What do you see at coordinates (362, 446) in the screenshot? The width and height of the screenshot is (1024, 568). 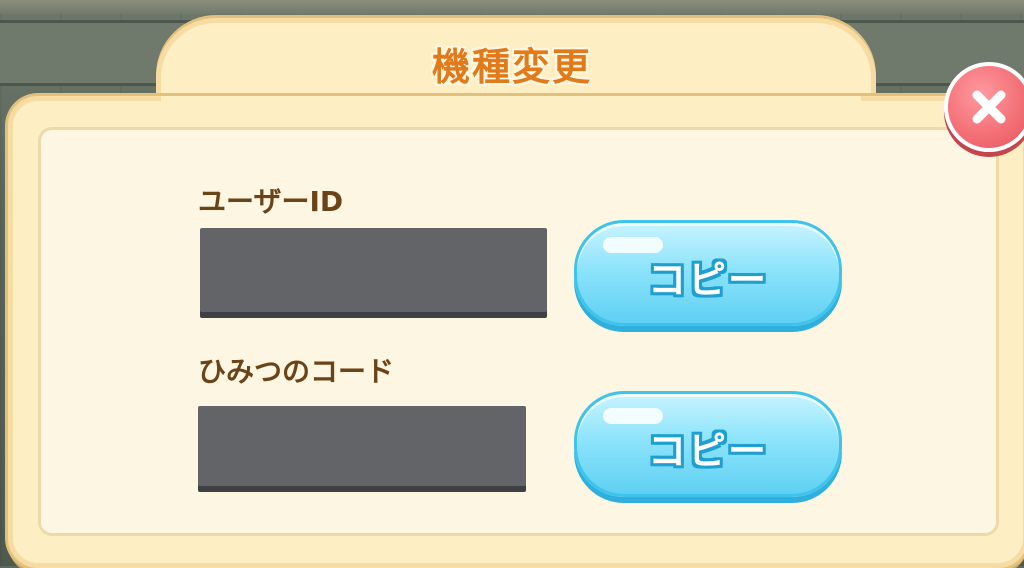 I see `secret-code-field` at bounding box center [362, 446].